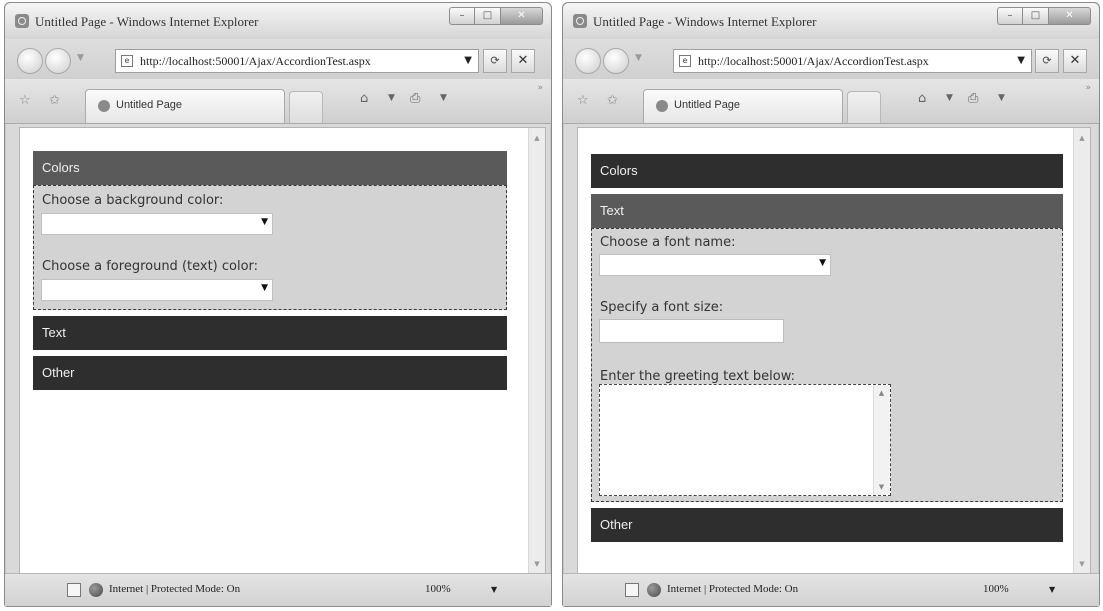 The width and height of the screenshot is (1103, 611). I want to click on greeting-textarea: ▲ ▼, so click(745, 440).